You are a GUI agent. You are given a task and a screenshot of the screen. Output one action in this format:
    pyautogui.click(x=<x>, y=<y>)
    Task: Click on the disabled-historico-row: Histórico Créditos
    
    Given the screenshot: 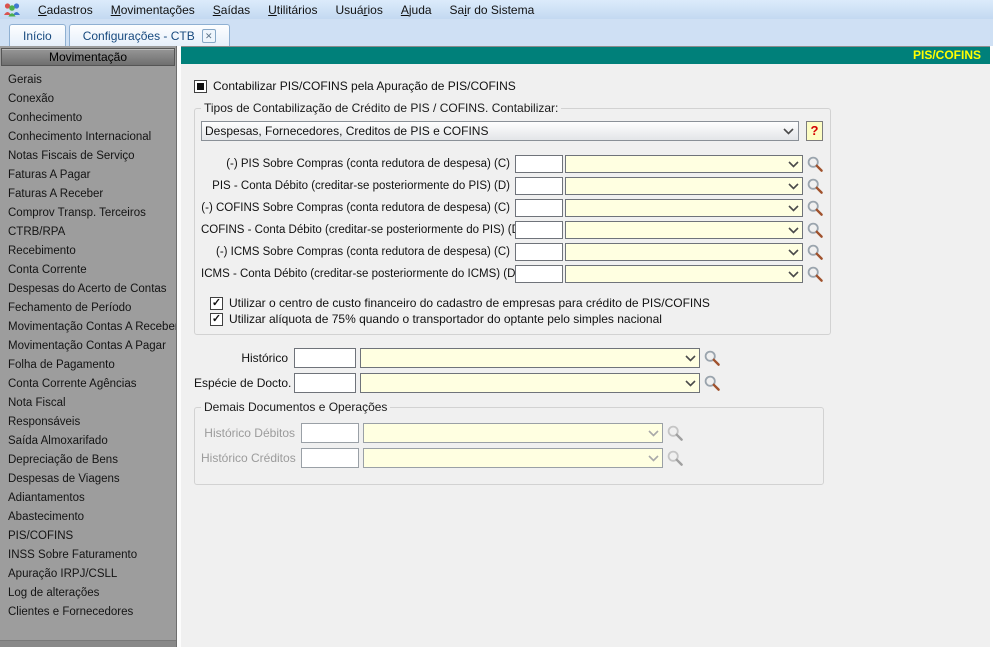 What is the action you would take?
    pyautogui.click(x=509, y=458)
    